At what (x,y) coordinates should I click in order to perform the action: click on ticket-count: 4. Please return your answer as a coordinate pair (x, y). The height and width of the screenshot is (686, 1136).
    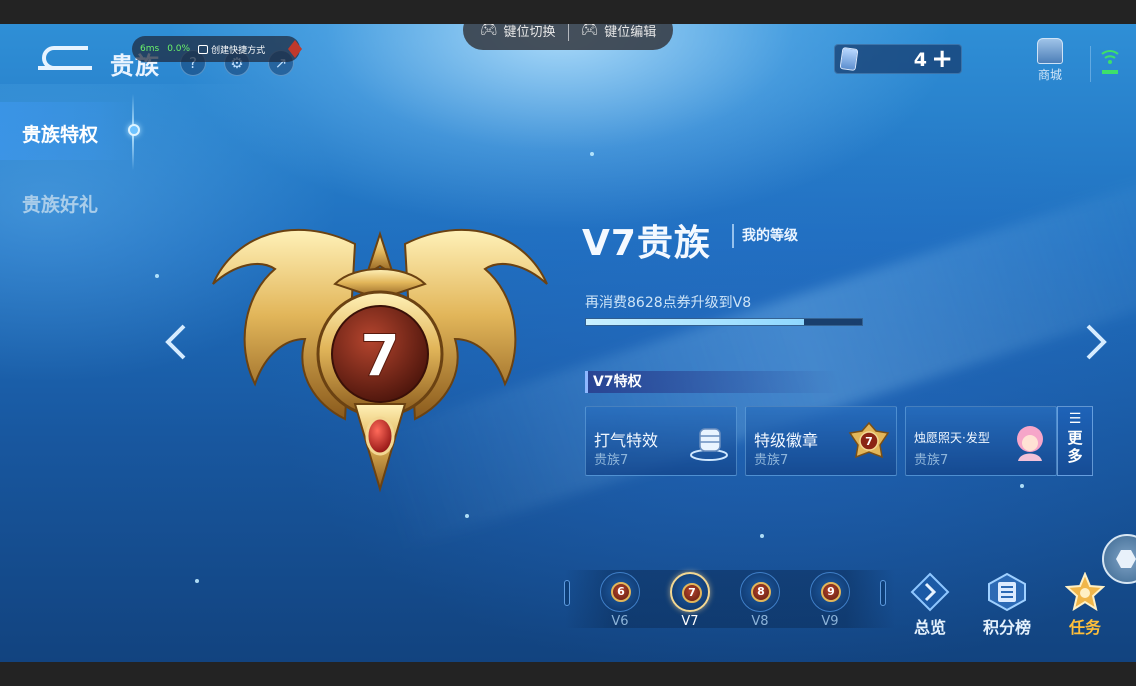
    Looking at the image, I should click on (920, 60).